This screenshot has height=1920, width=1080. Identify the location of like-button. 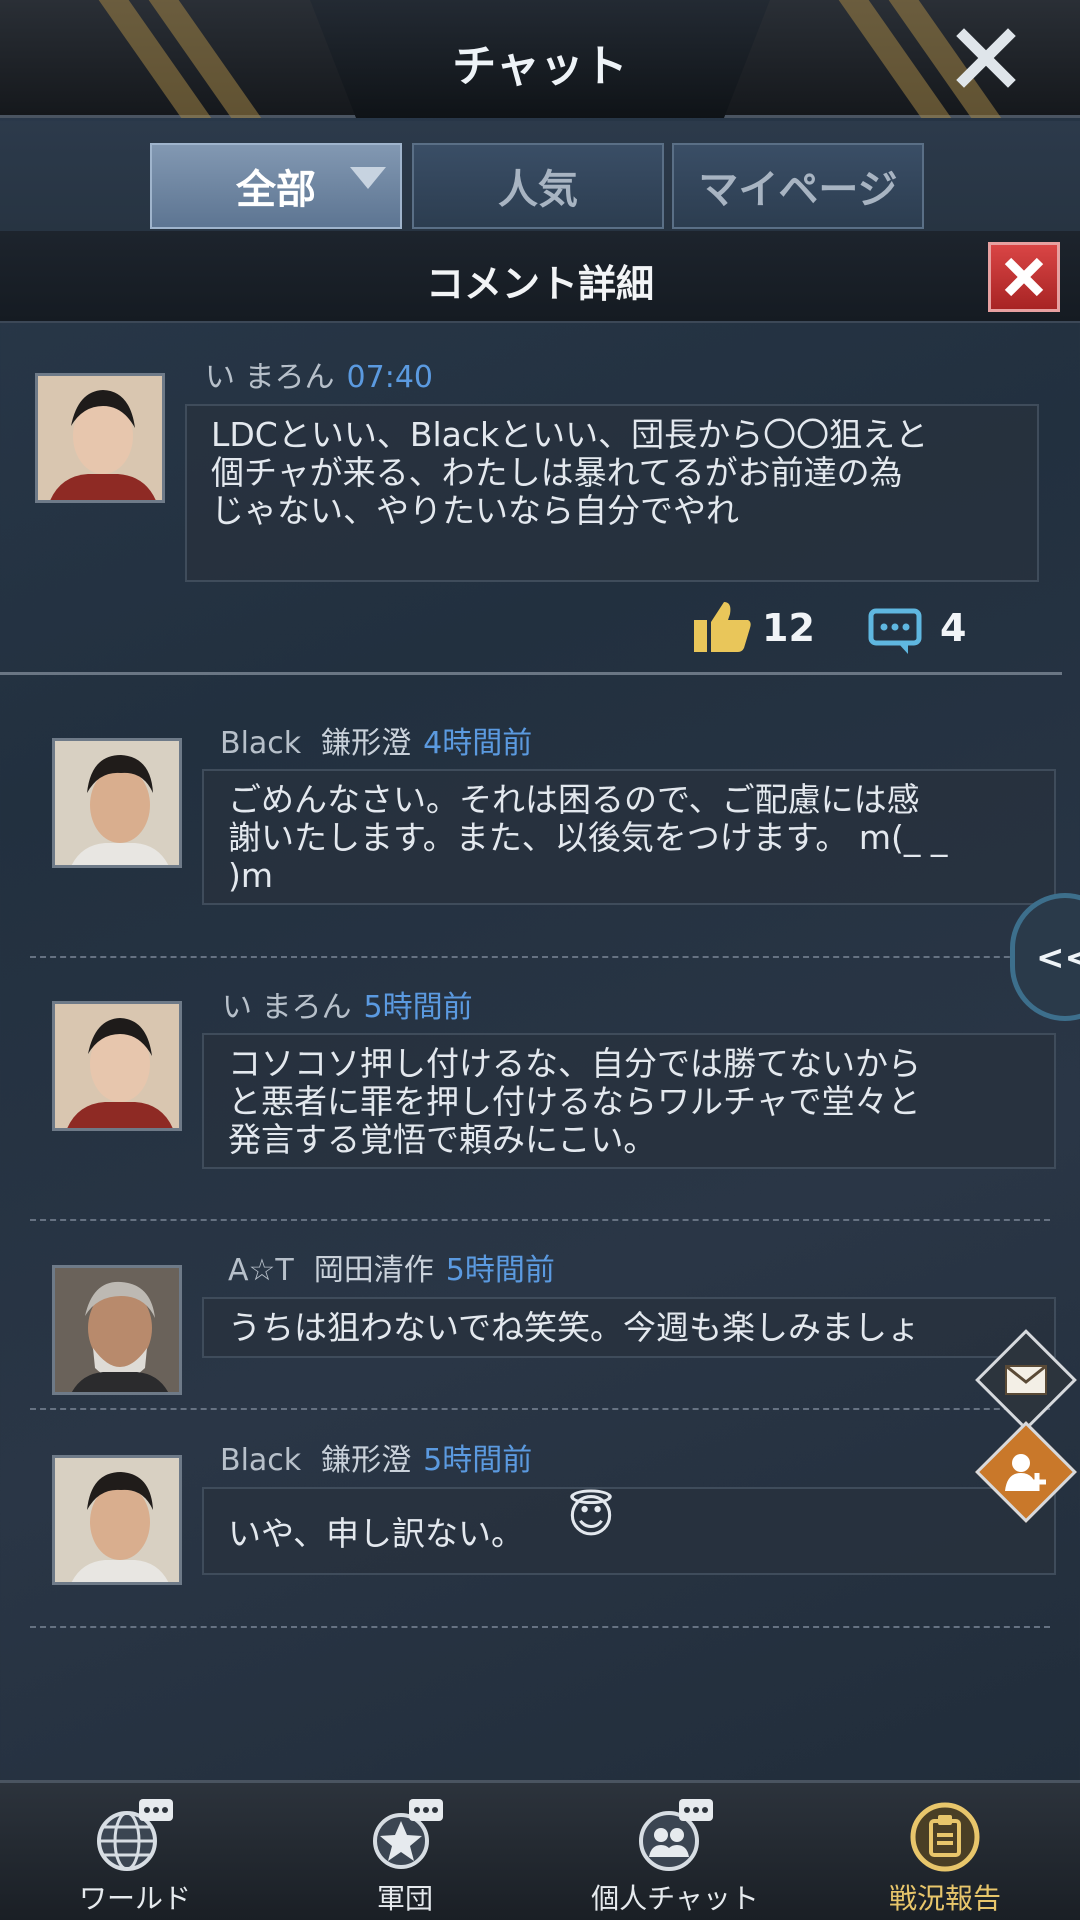
(723, 628).